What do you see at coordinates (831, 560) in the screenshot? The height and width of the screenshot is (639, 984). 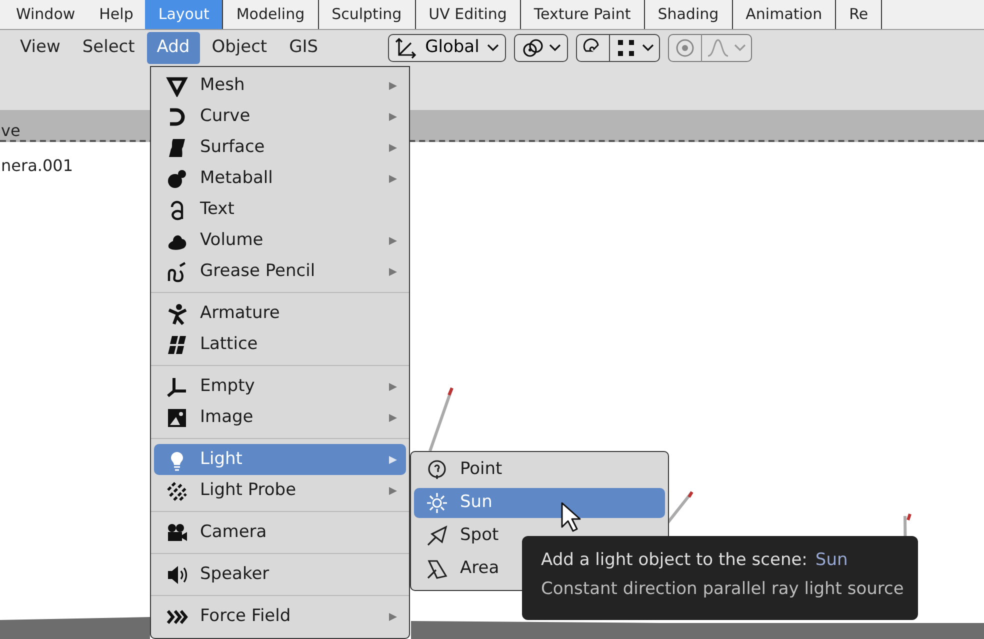 I see `tooltip-value: Sun` at bounding box center [831, 560].